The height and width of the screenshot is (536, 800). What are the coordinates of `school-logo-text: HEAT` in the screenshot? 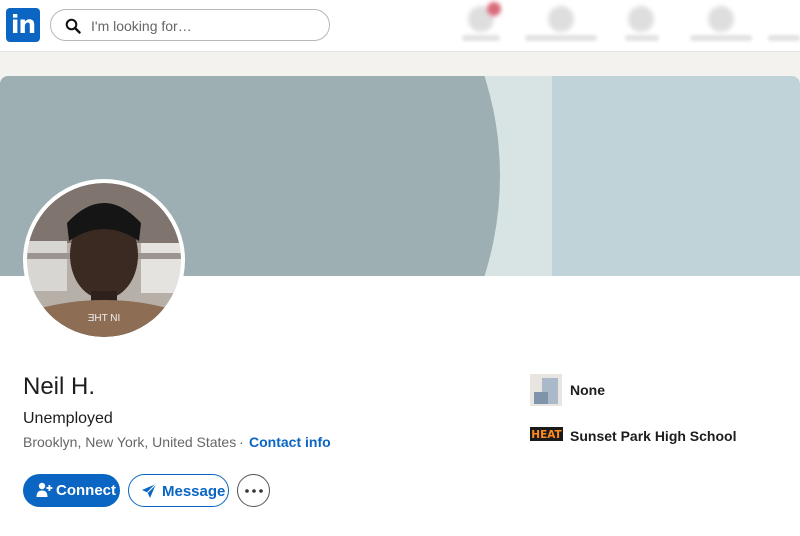 It's located at (546, 435).